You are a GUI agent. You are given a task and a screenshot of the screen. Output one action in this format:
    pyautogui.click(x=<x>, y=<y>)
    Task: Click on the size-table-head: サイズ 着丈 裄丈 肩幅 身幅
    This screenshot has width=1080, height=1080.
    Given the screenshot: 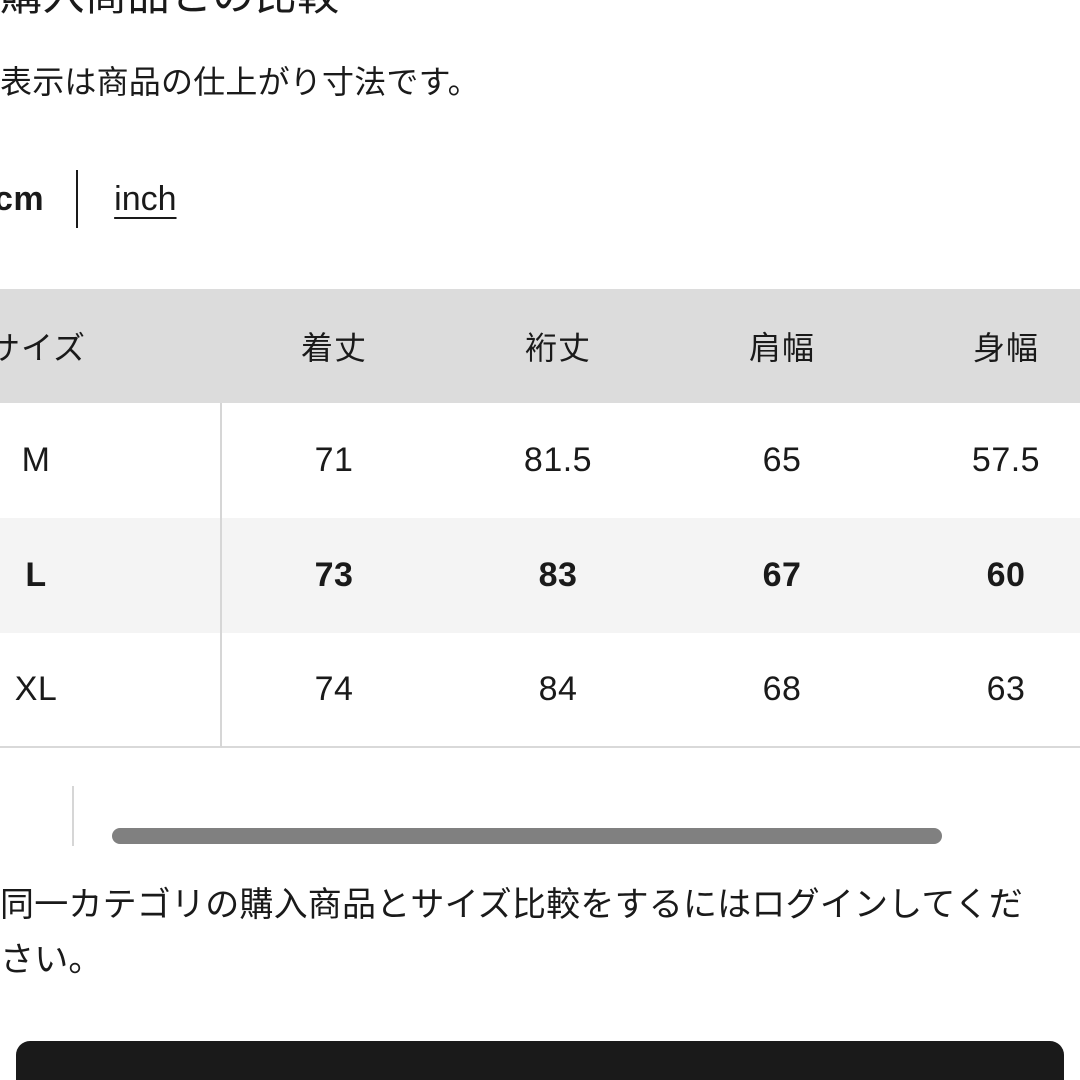 What is the action you would take?
    pyautogui.click(x=540, y=346)
    